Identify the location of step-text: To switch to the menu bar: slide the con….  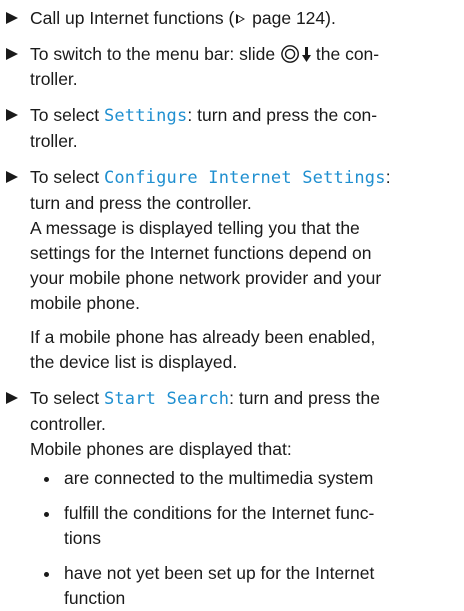
(205, 54).